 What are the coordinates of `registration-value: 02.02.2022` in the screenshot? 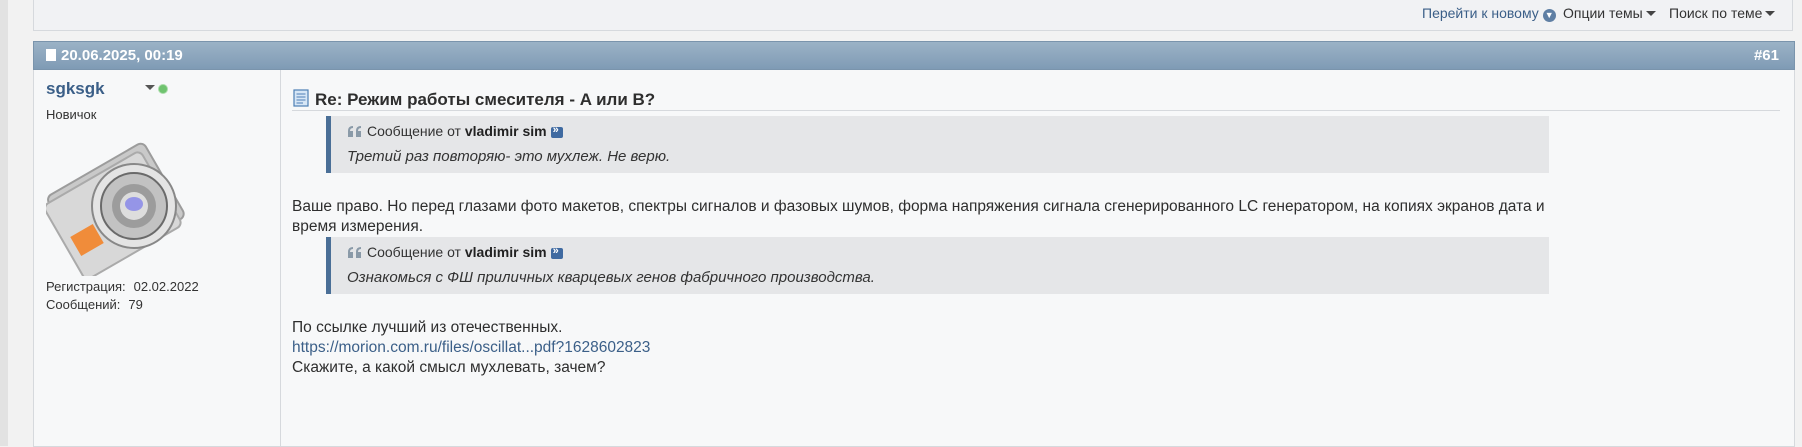 It's located at (166, 286).